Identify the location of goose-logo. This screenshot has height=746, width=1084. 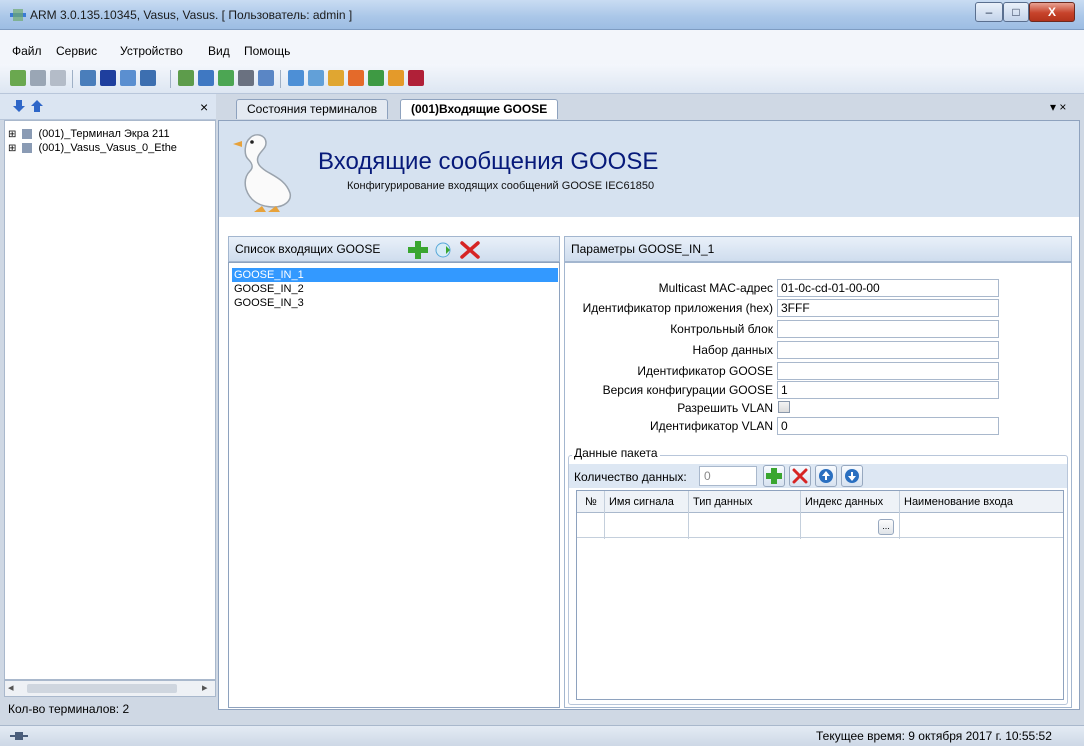
(262, 173).